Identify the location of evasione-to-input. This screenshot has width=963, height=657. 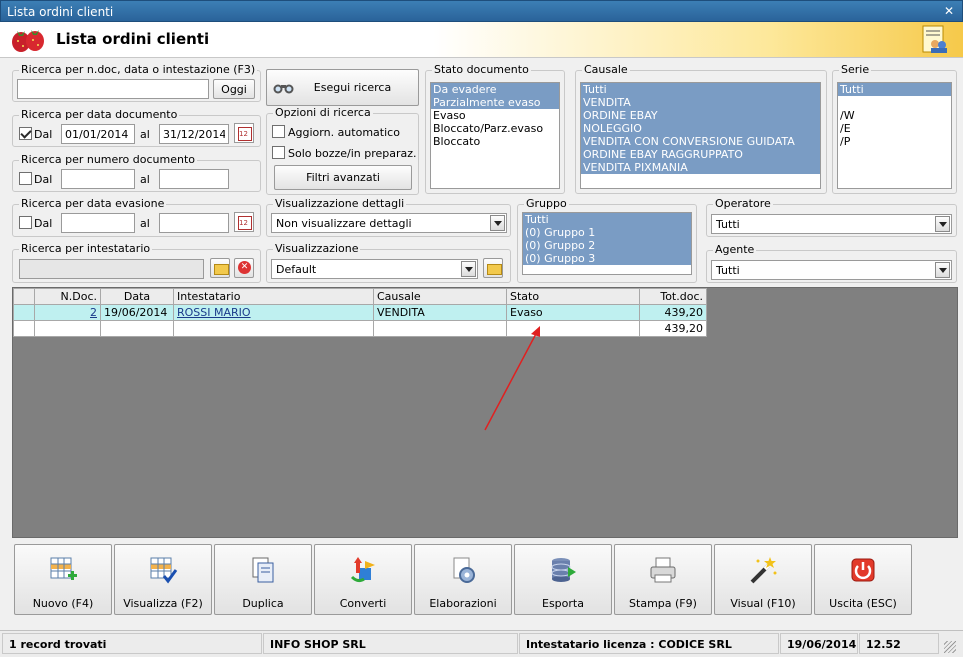
(194, 223).